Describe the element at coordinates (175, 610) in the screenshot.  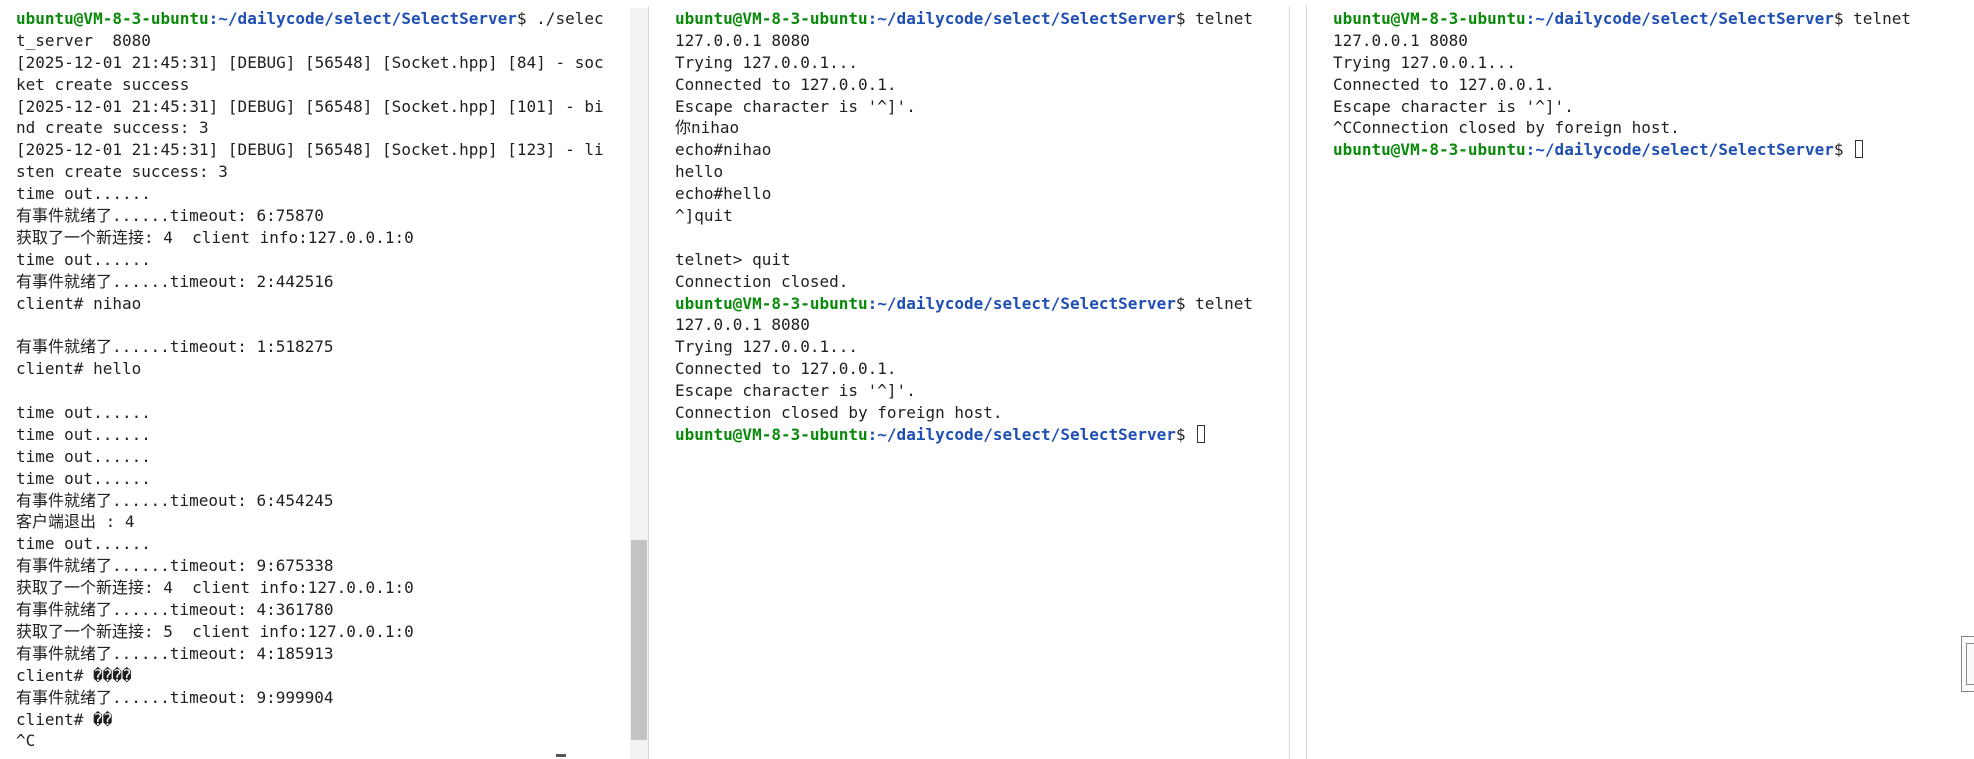
I see `output-line: 有事件就绪了......timeout: 4:361780` at that location.